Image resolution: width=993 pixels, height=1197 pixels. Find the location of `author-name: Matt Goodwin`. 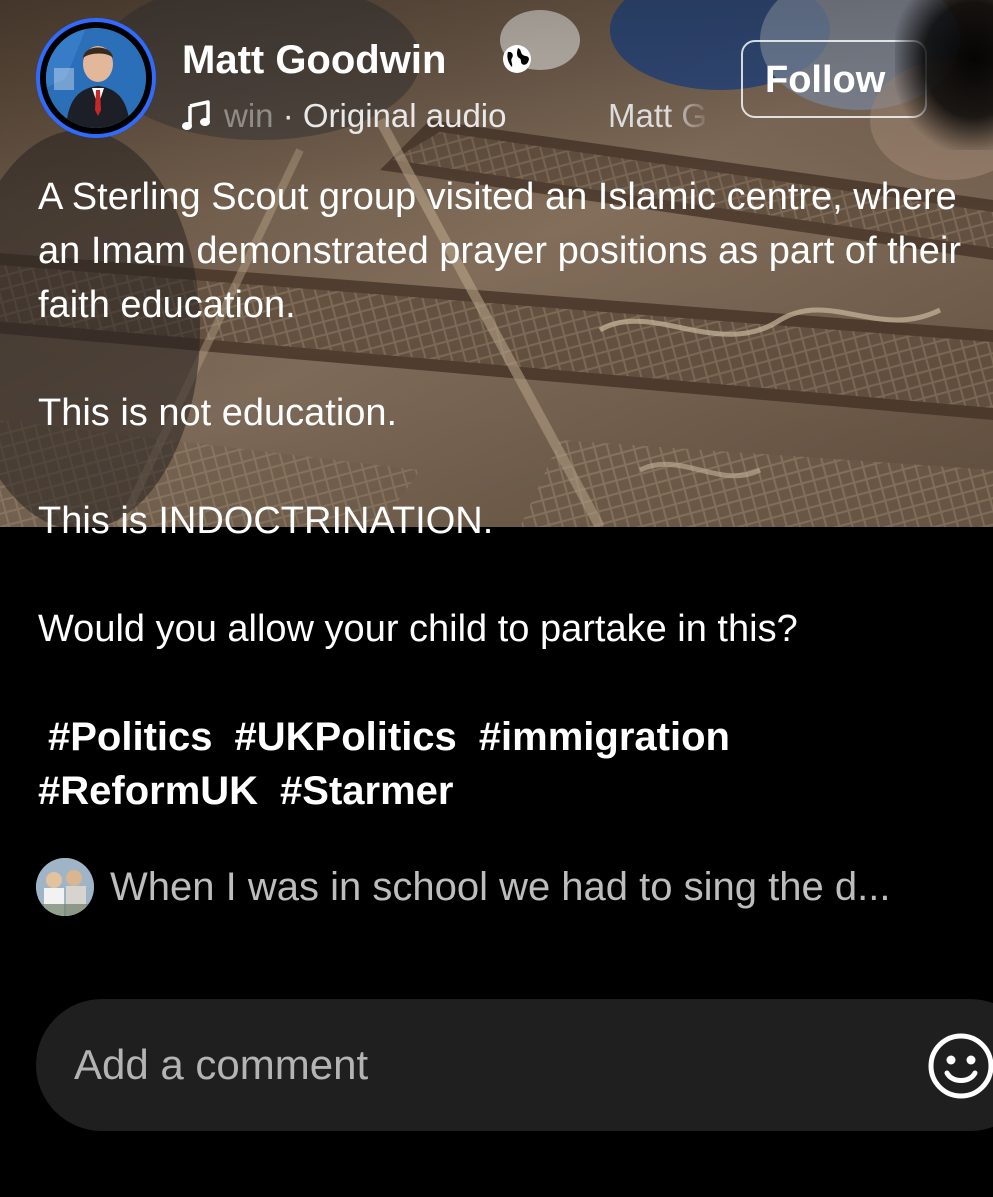

author-name: Matt Goodwin is located at coordinates (314, 60).